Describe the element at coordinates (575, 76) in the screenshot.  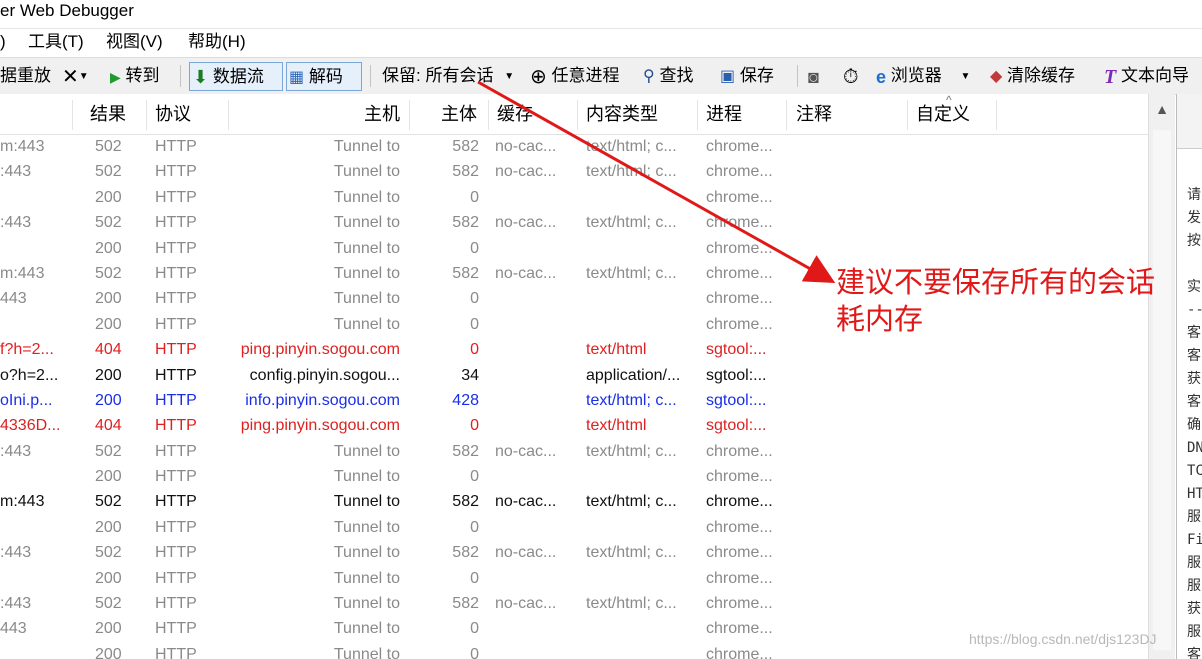
I see `any-process-button: ⊕ 任意进程` at that location.